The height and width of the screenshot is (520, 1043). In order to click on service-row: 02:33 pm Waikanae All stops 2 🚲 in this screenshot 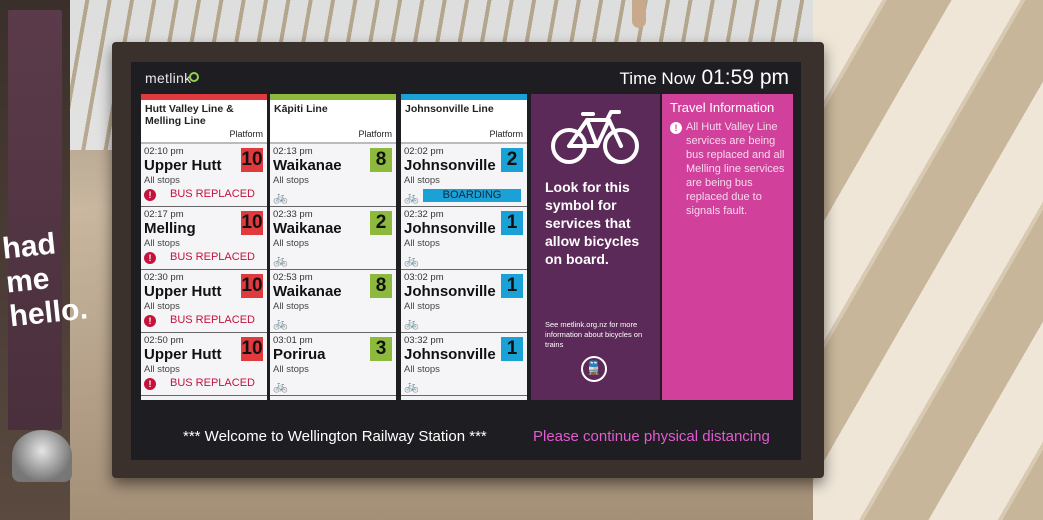, I will do `click(333, 238)`.